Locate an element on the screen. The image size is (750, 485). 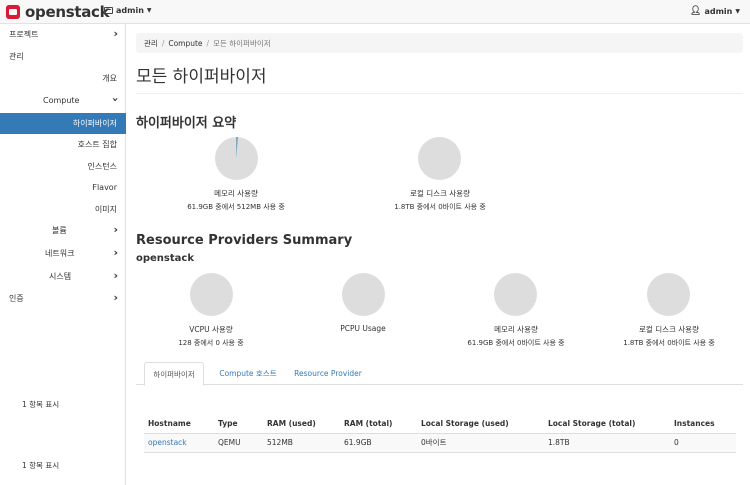
sidebar-item-label: 호스트 집합 is located at coordinates (97, 144).